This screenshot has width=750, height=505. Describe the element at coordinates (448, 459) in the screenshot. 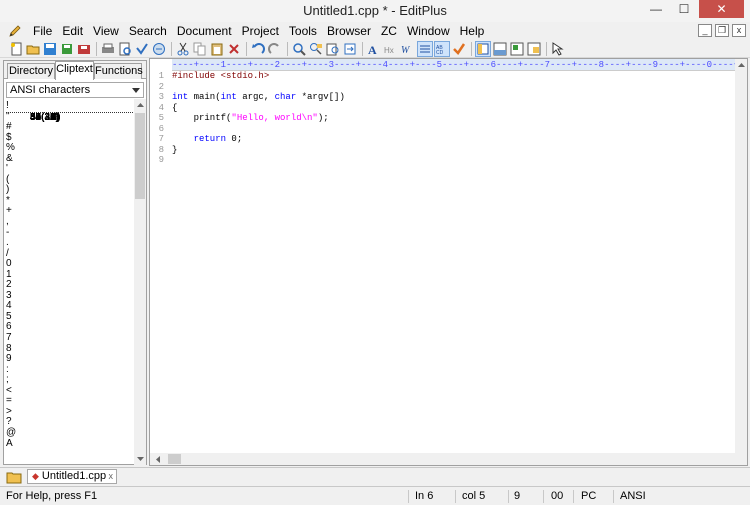

I see `editor-horizontal-scrollbar` at that location.